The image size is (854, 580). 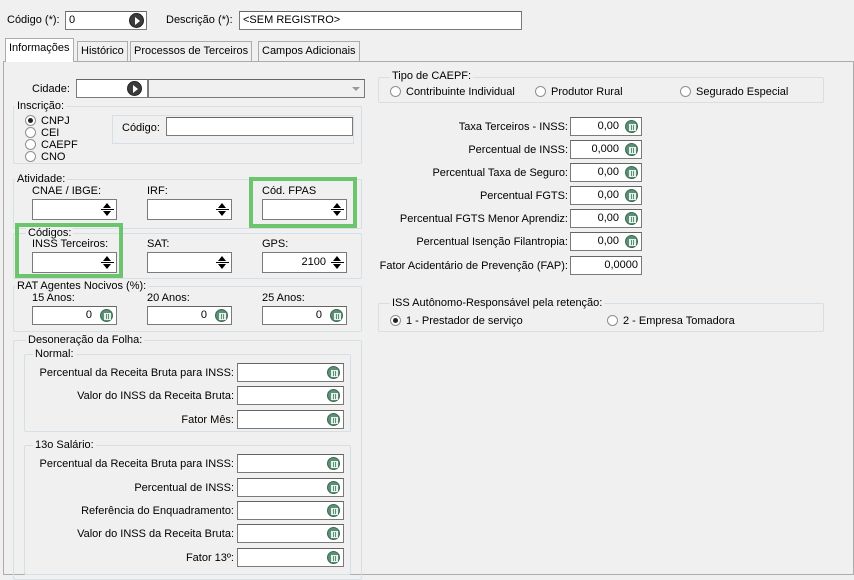 What do you see at coordinates (313, 262) in the screenshot?
I see `gps-value: 2100` at bounding box center [313, 262].